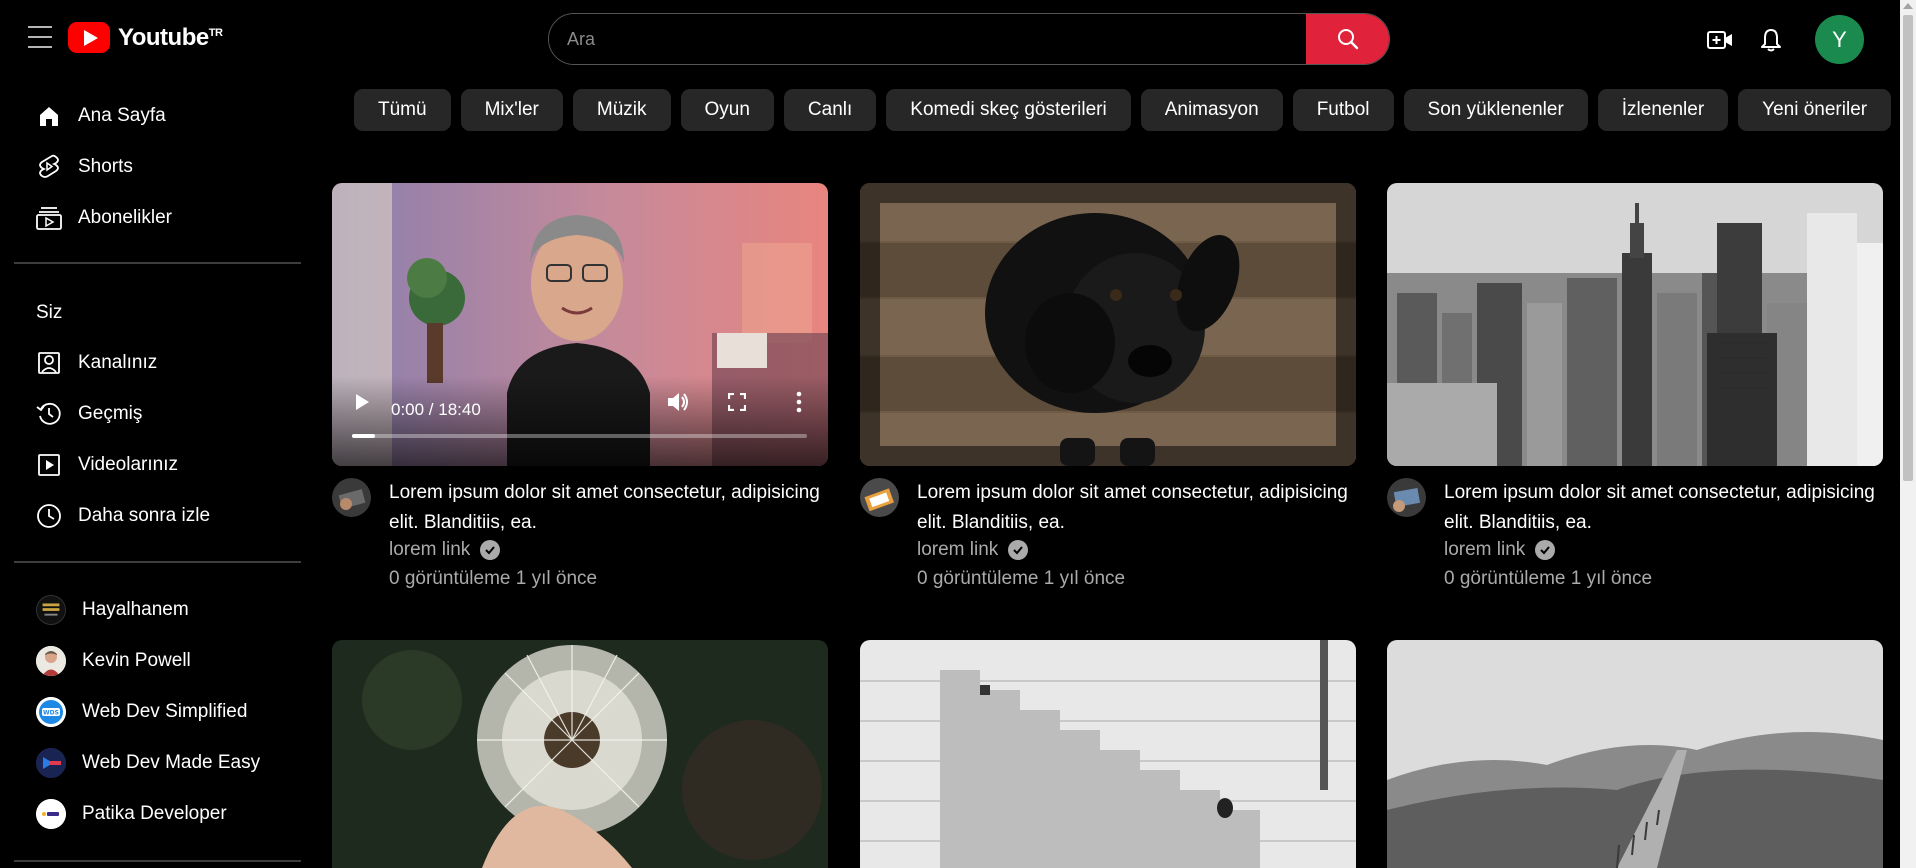 Image resolution: width=1916 pixels, height=868 pixels. I want to click on video-controls-overlay, so click(580, 421).